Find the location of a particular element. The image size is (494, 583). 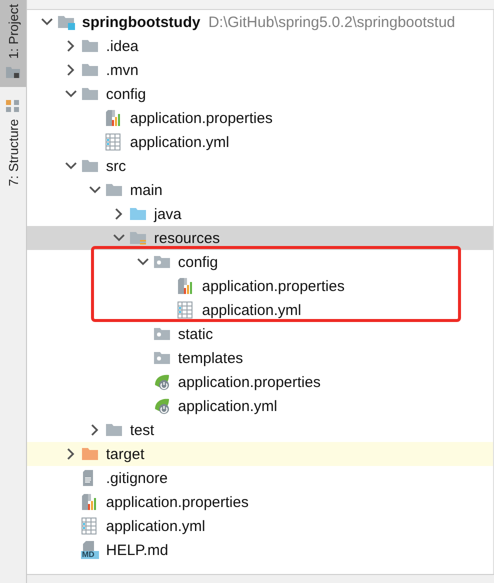

tree-row: MD HELP.md is located at coordinates (260, 550).